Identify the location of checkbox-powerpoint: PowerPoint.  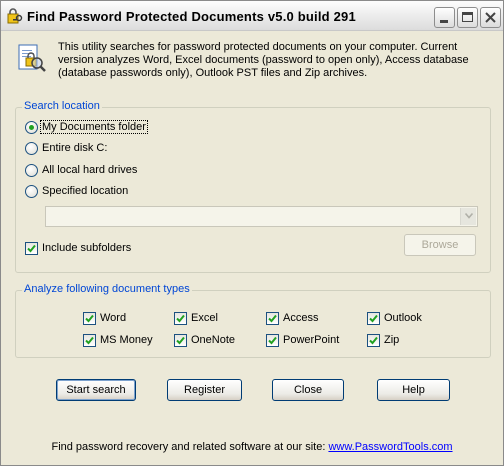
(302, 340).